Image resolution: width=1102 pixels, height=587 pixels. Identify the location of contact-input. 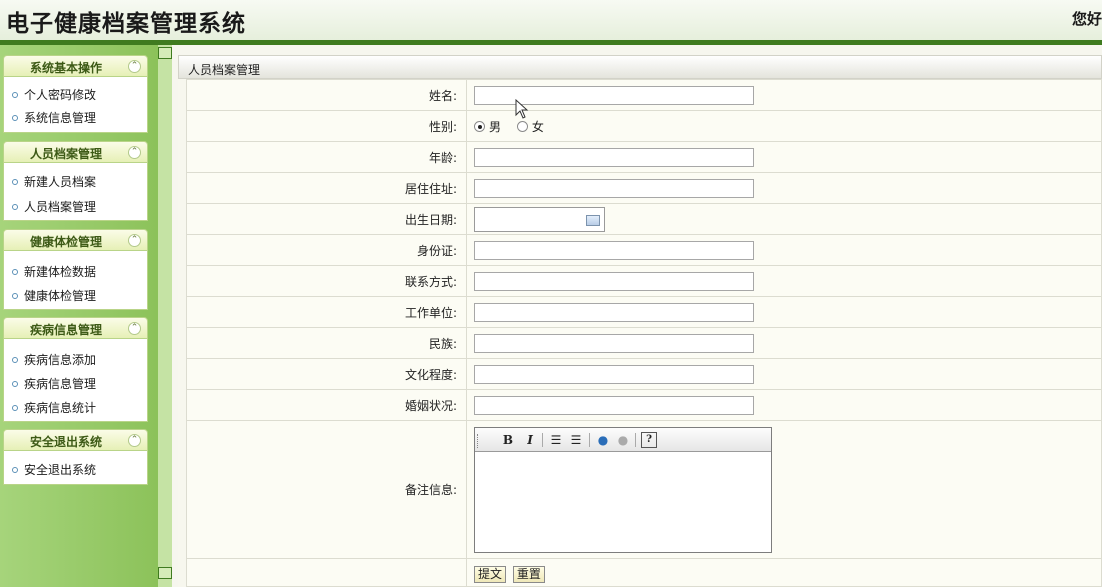
(614, 281).